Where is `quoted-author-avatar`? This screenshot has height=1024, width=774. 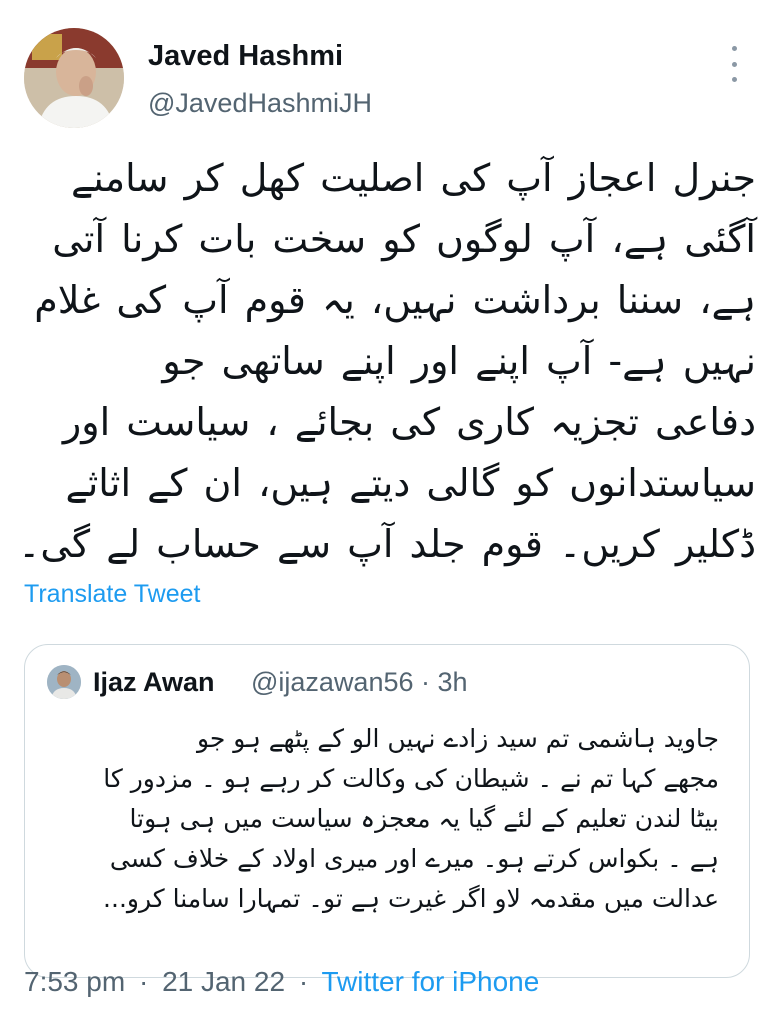 quoted-author-avatar is located at coordinates (64, 682).